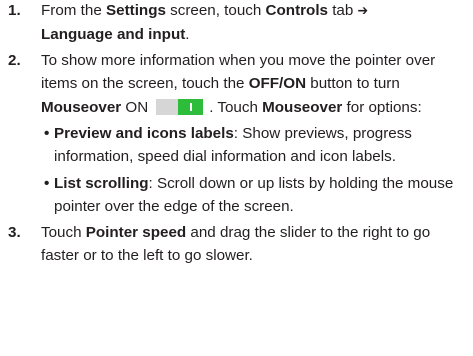  I want to click on text-run: for options:, so click(382, 107).